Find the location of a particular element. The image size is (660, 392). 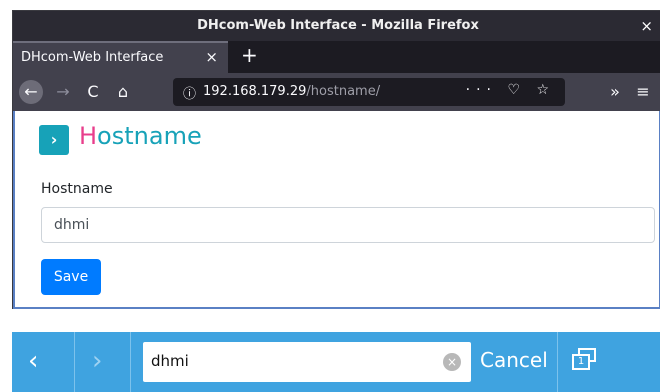

info-icon: ⓘ is located at coordinates (189, 92).